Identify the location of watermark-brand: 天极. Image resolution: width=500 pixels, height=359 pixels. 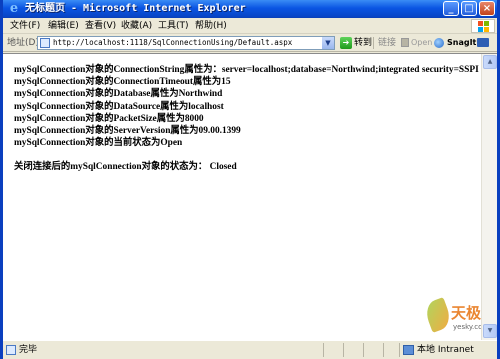
(466, 313).